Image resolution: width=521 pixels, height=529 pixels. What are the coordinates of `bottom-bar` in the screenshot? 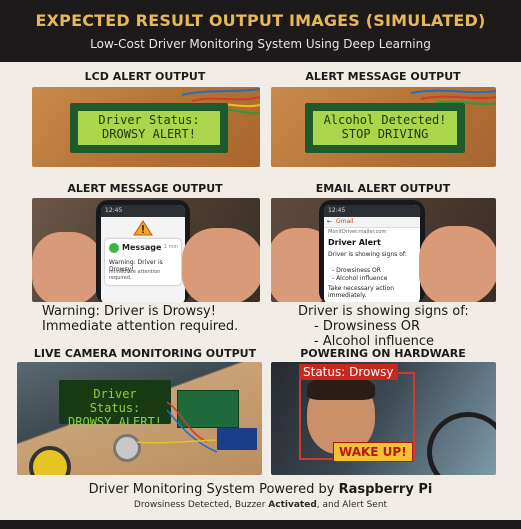 It's located at (260, 524).